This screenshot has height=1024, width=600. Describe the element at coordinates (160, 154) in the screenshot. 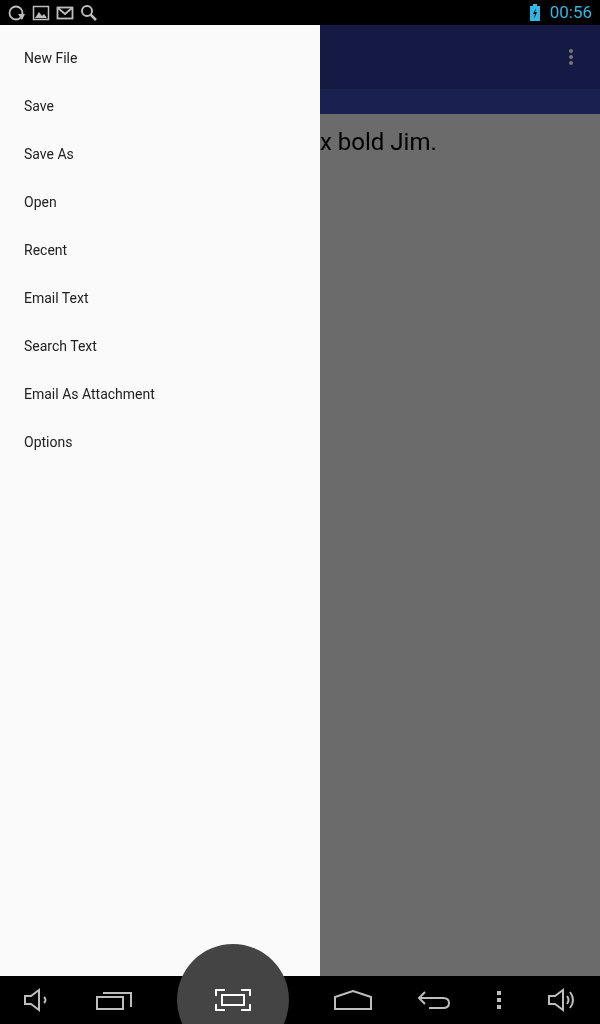

I see `drawer-item: Save As` at that location.